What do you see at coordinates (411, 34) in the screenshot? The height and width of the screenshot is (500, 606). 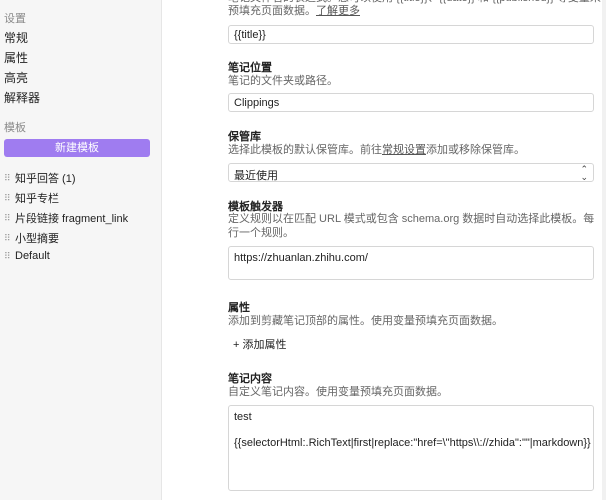 I see `note-name-input: {{title}}` at bounding box center [411, 34].